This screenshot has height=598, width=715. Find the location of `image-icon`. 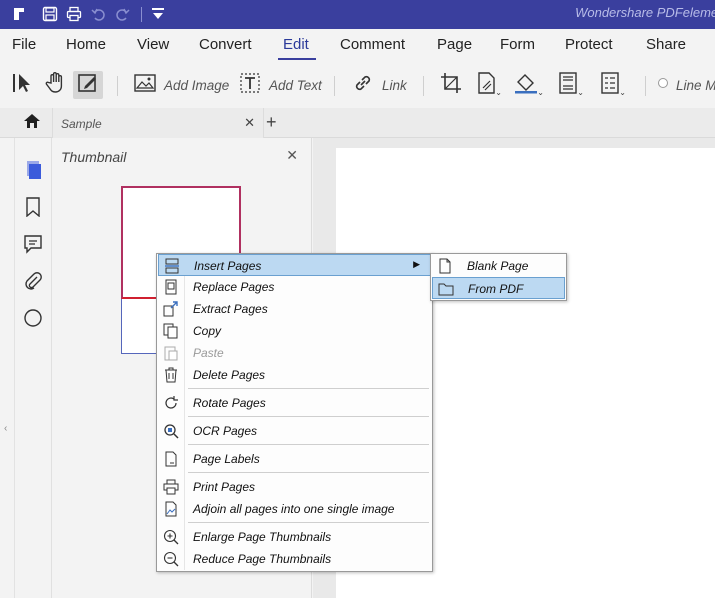

image-icon is located at coordinates (171, 509).